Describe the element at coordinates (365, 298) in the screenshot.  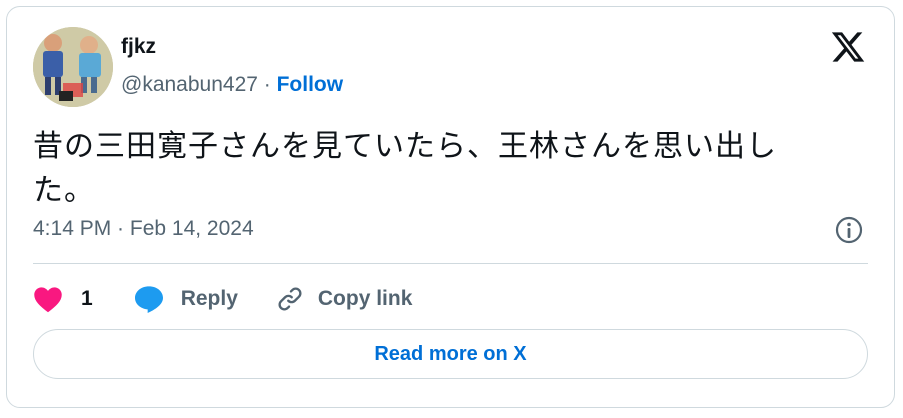
I see `copy-link-label: Copy link` at that location.